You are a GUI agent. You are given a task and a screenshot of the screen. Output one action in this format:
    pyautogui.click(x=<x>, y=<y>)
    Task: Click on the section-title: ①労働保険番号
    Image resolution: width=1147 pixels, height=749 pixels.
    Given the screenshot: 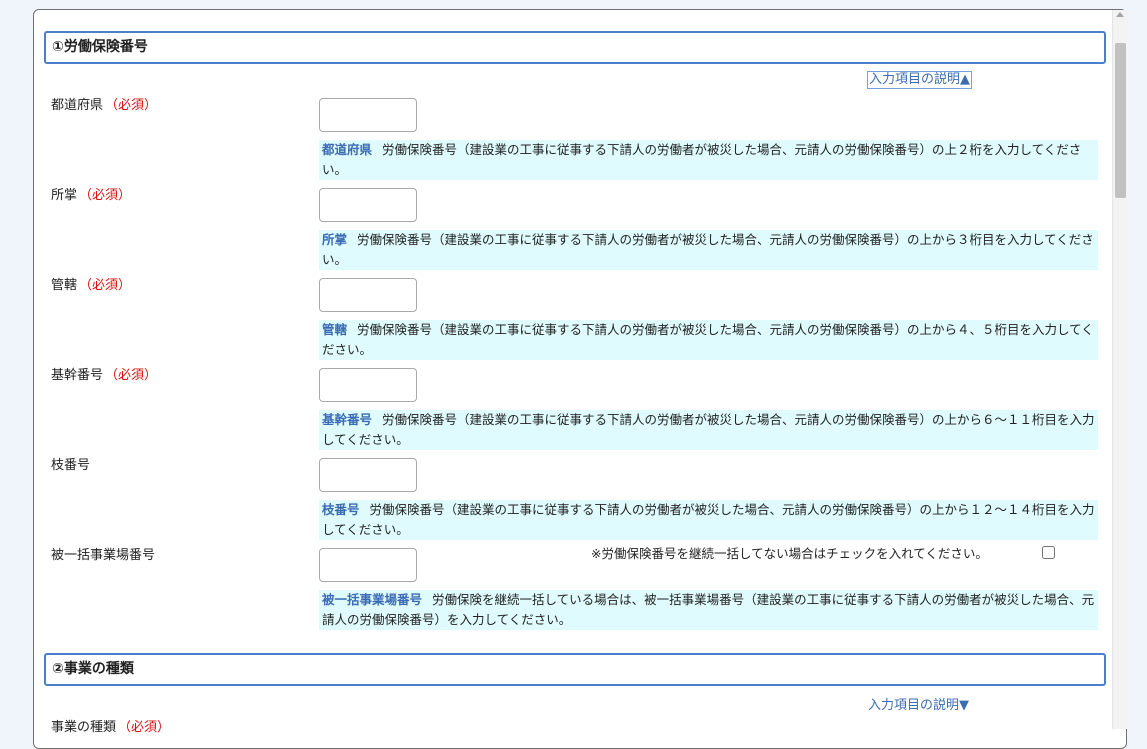 What is the action you would take?
    pyautogui.click(x=100, y=47)
    